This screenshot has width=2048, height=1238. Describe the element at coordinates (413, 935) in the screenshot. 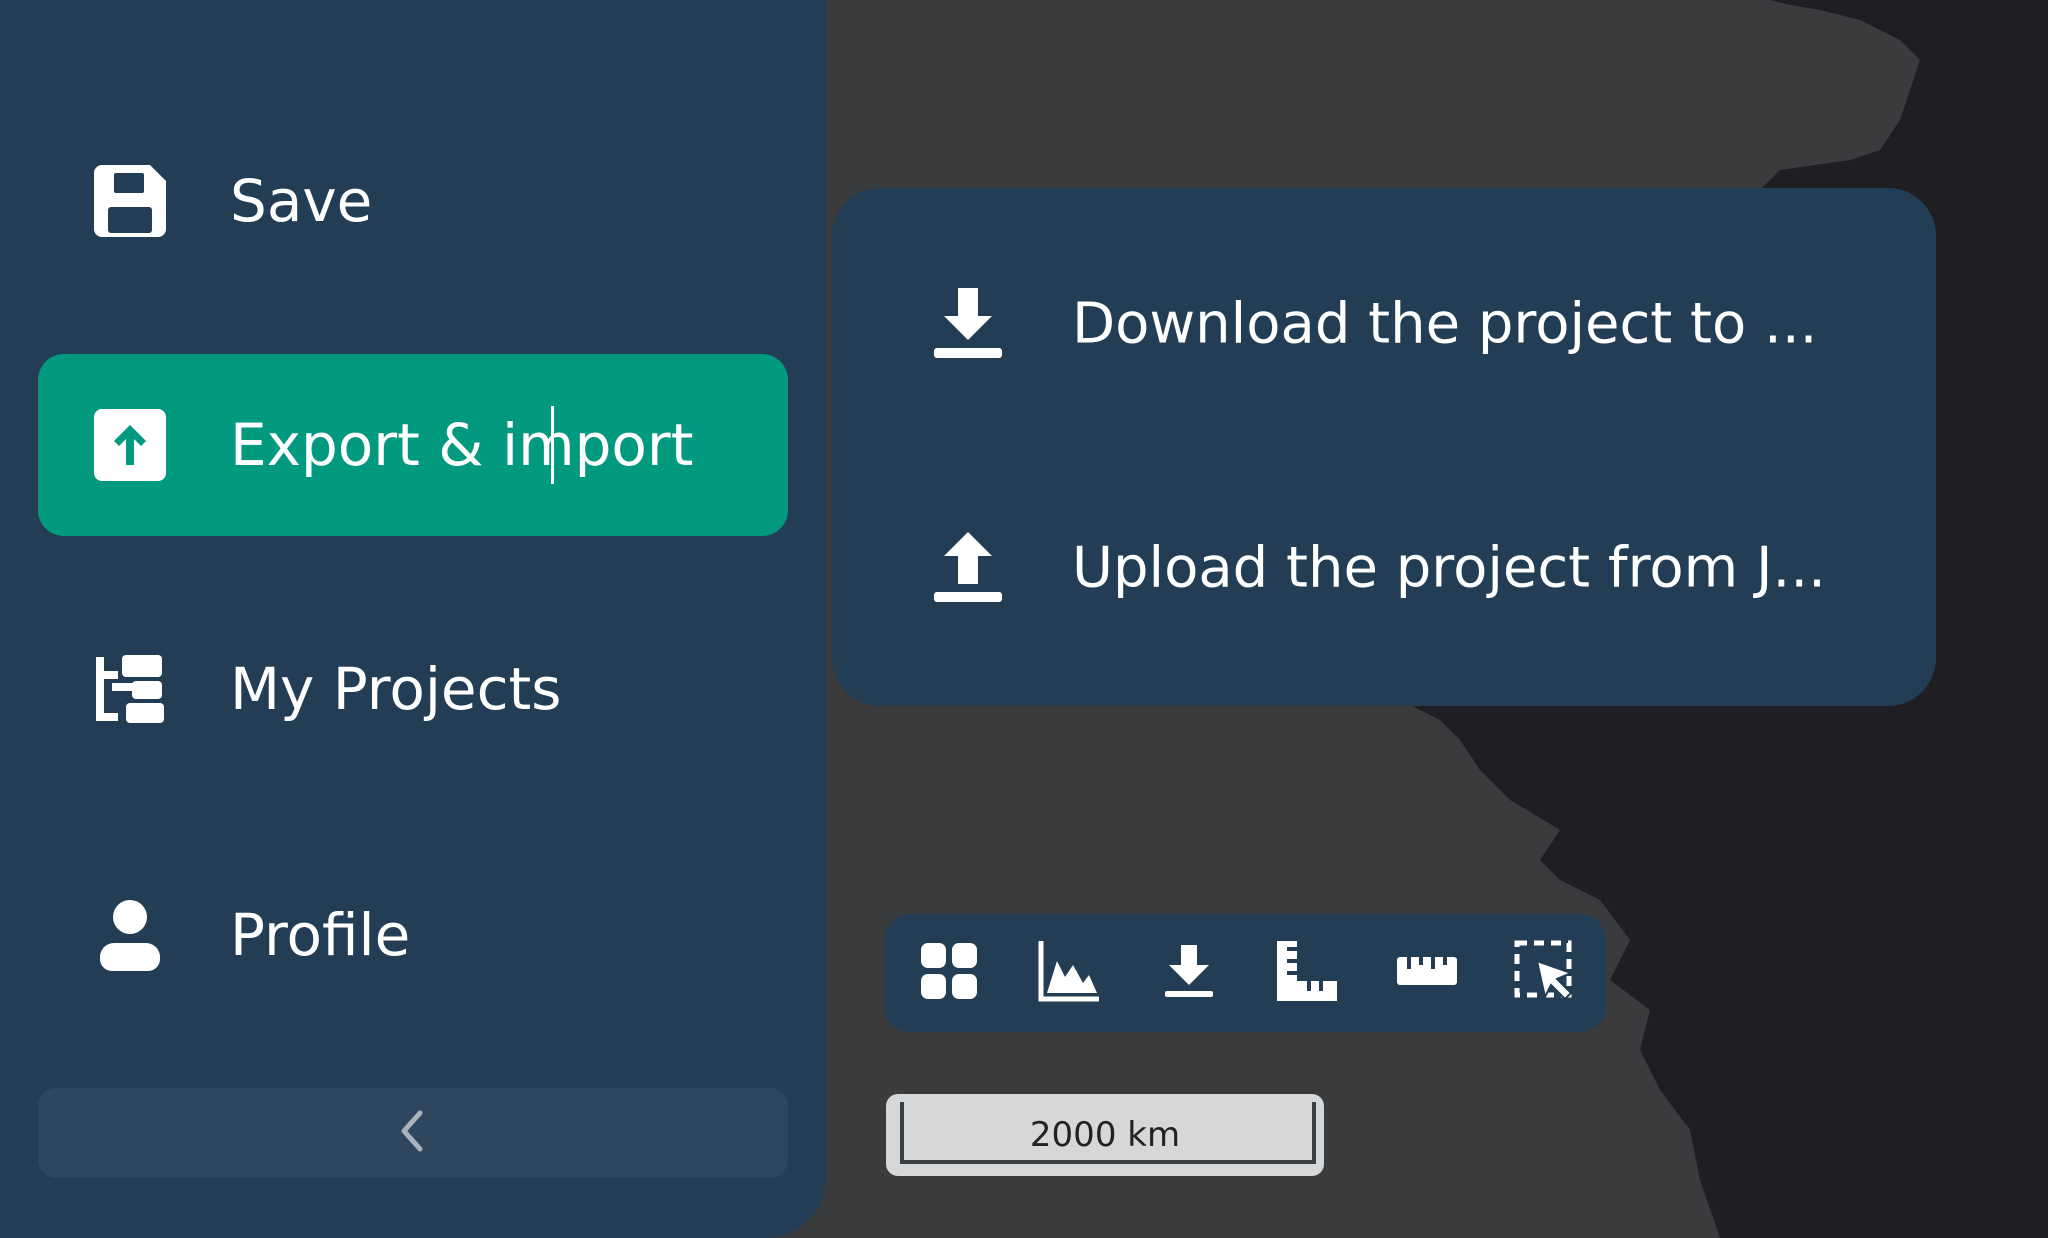

I see `sidebar-item-profile: Profile` at that location.